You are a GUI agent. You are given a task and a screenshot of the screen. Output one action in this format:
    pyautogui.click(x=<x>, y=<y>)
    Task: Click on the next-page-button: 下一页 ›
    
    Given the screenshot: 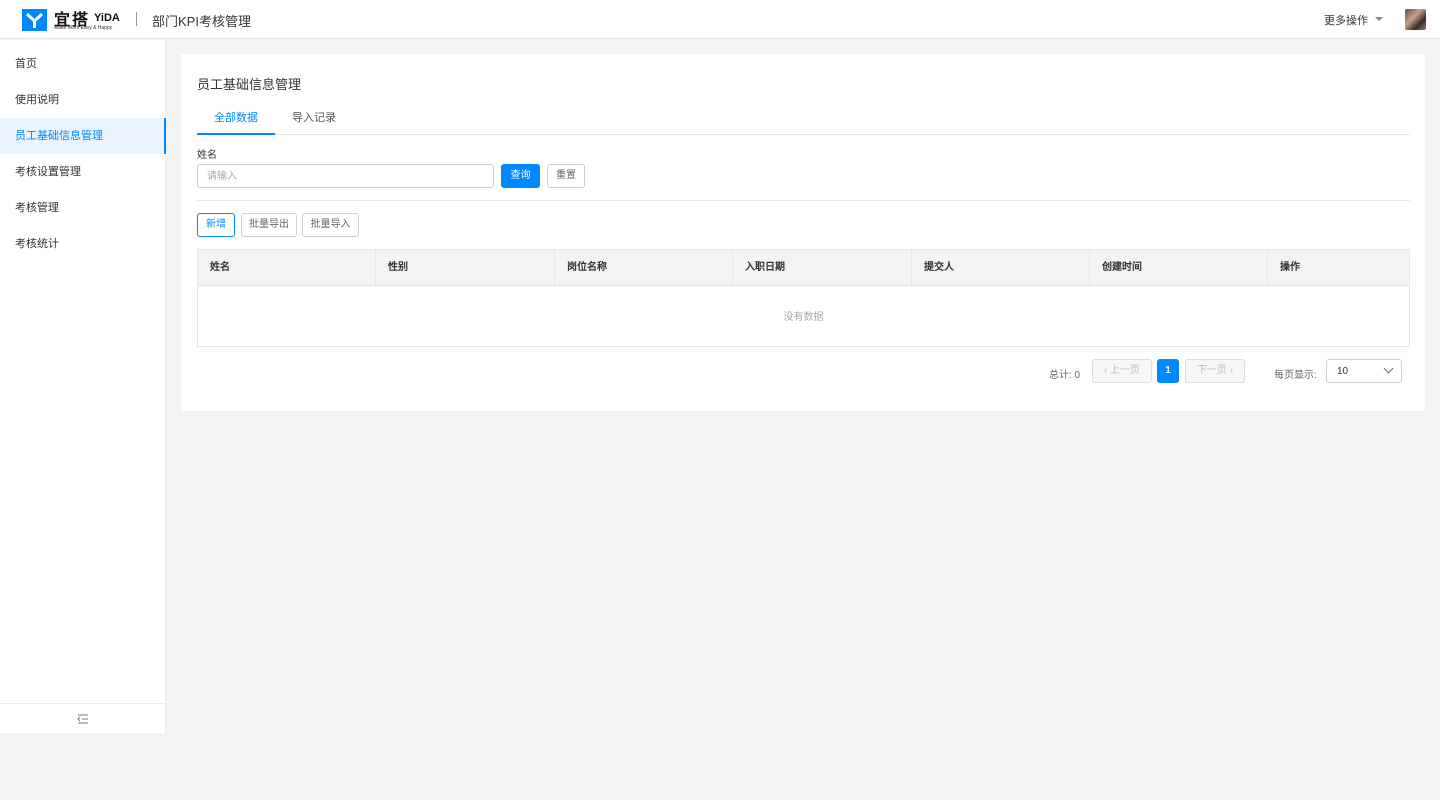 What is the action you would take?
    pyautogui.click(x=1215, y=371)
    